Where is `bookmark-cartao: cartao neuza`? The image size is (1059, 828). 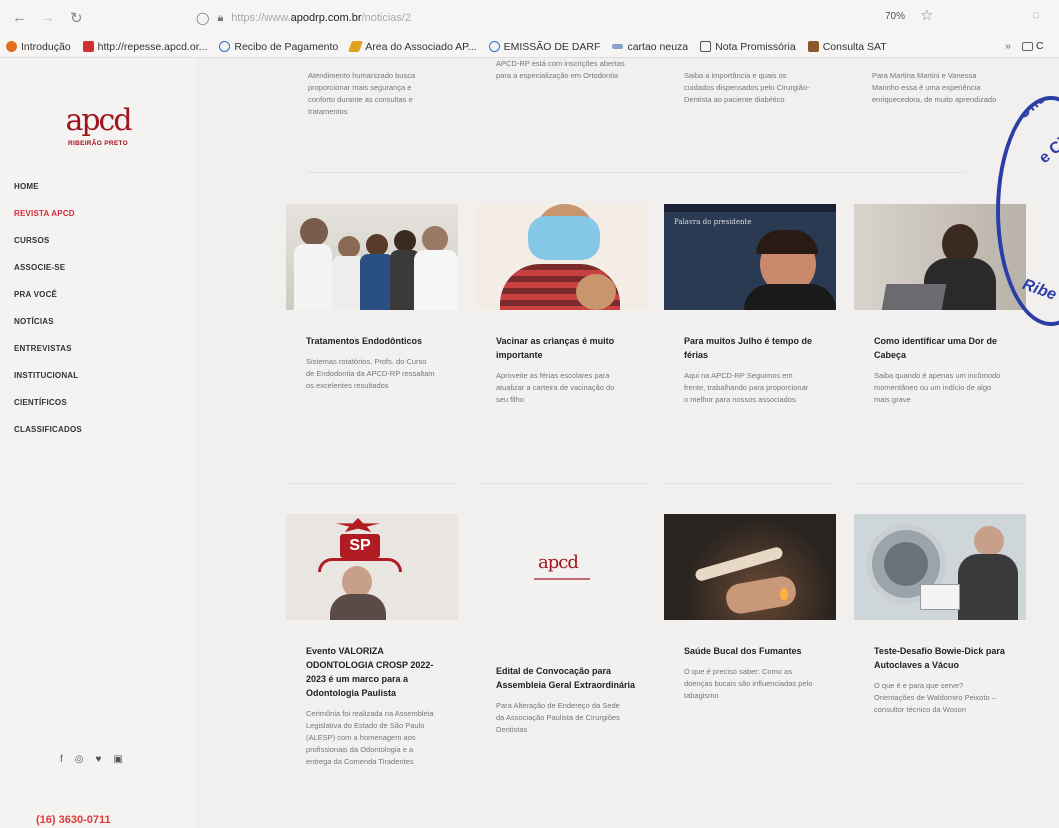
bookmark-cartao: cartao neuza is located at coordinates (650, 47).